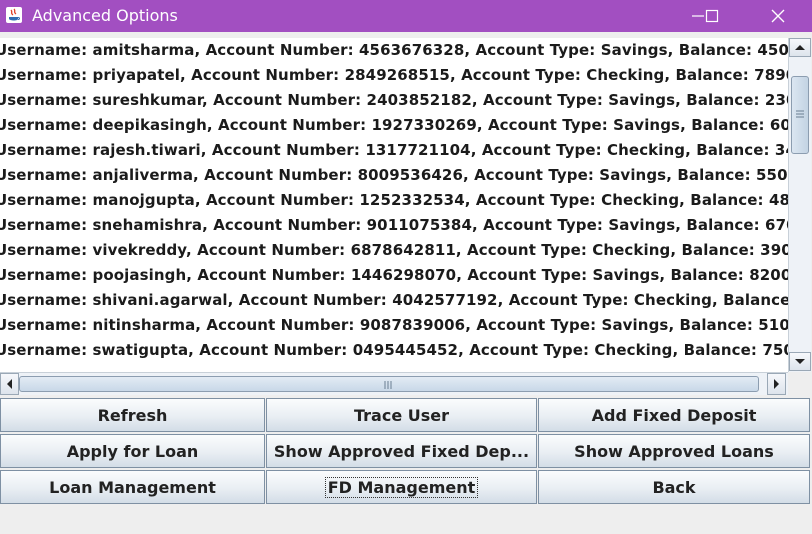 The width and height of the screenshot is (812, 534). Describe the element at coordinates (799, 383) in the screenshot. I see `scrollbar-corner` at that location.